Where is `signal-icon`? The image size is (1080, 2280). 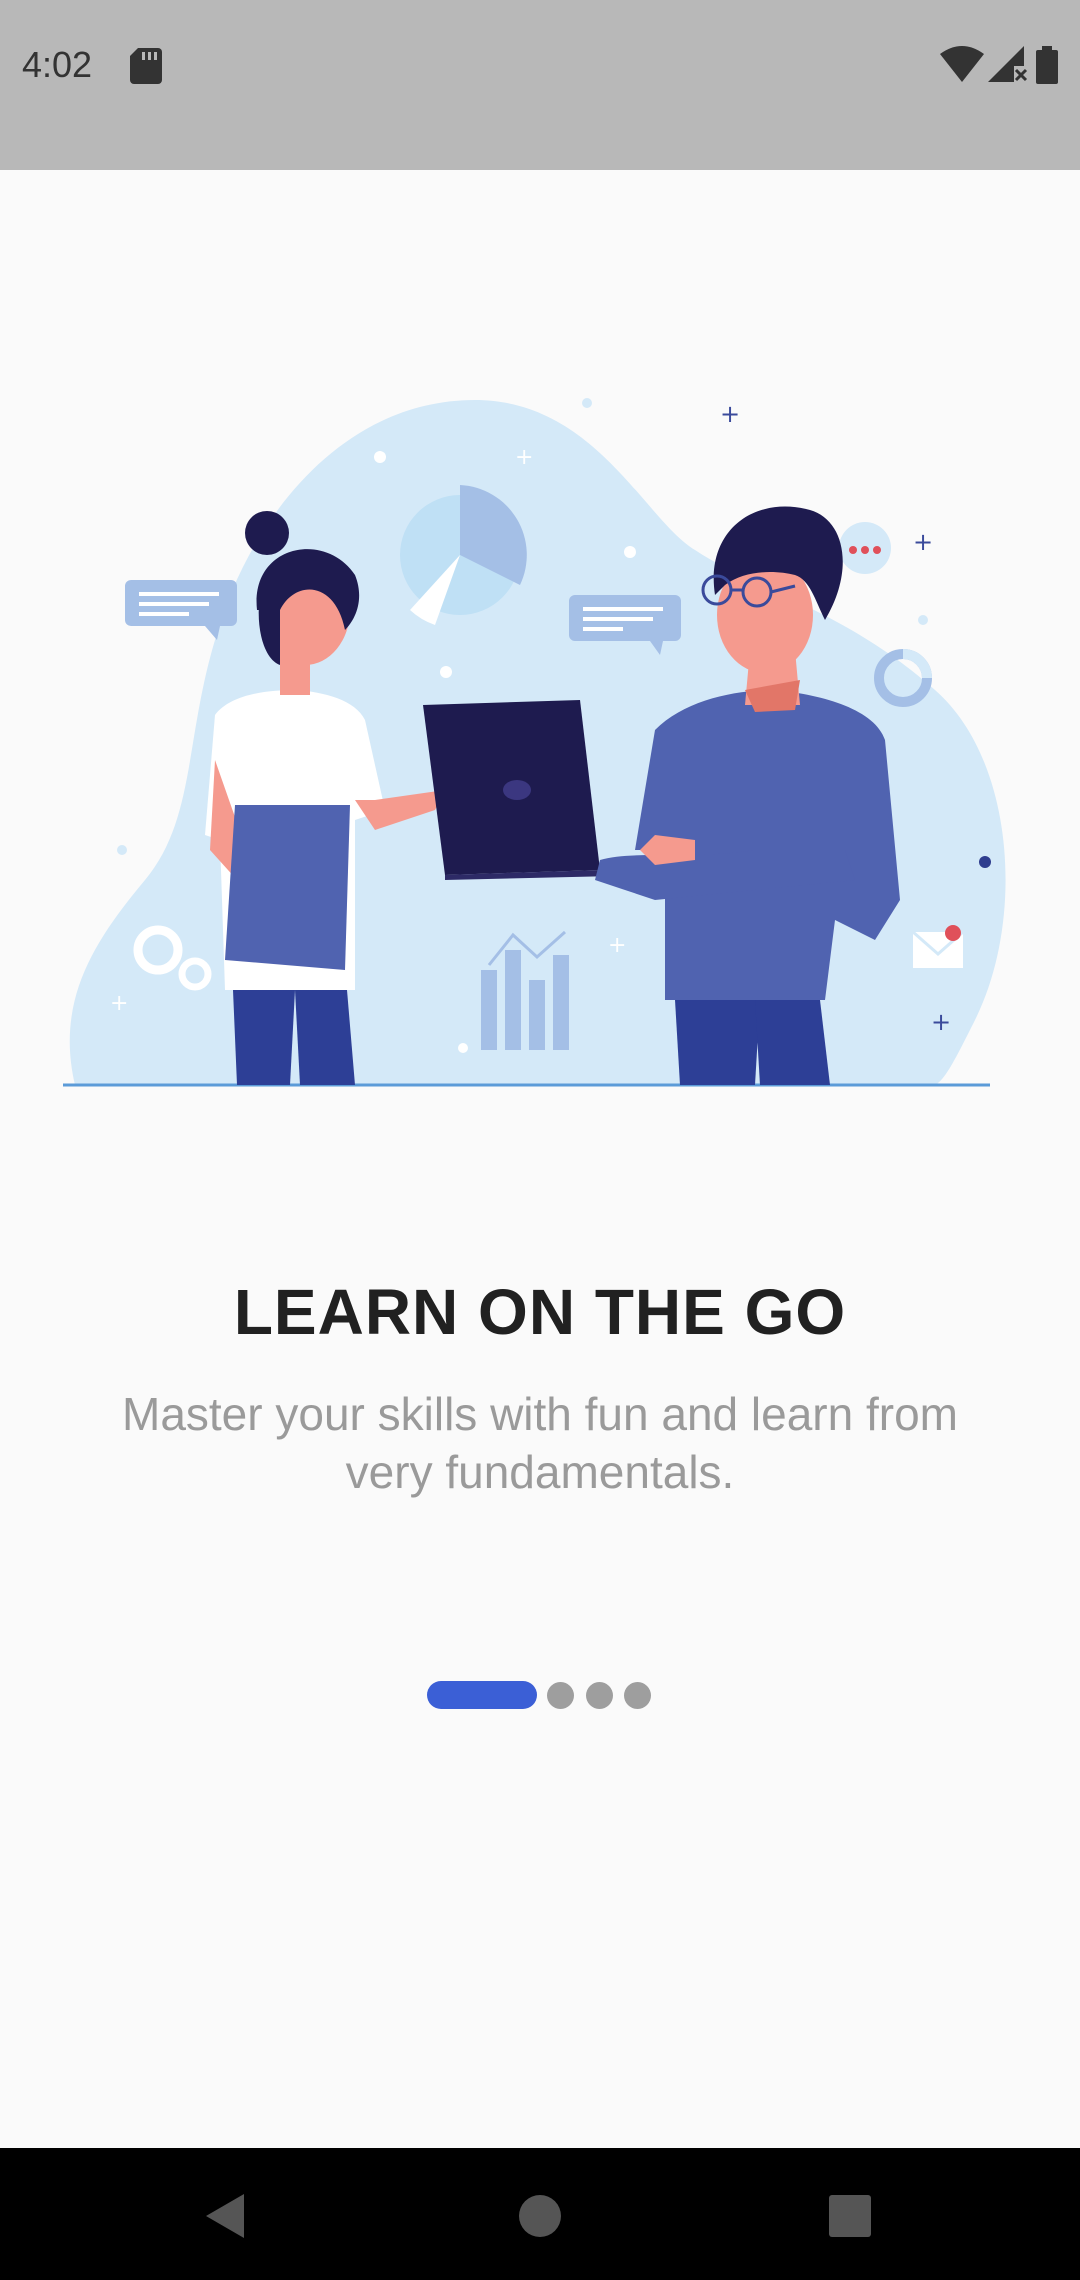 signal-icon is located at coordinates (1008, 64).